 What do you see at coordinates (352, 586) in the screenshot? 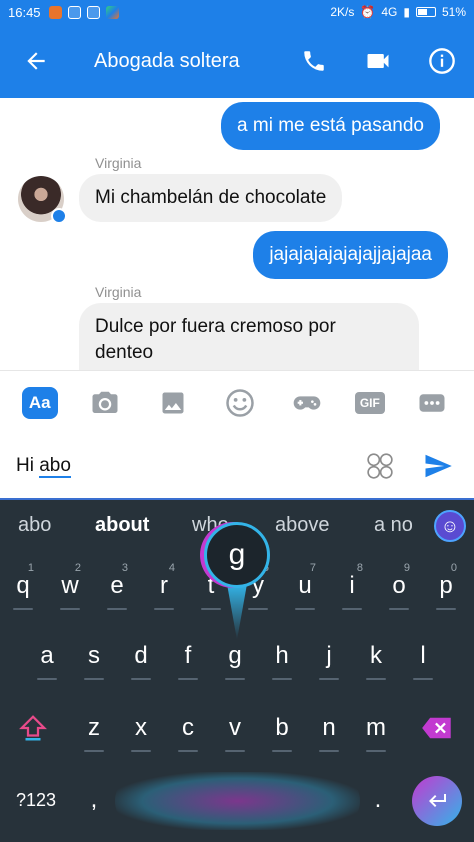
I see `key-i: i8` at bounding box center [352, 586].